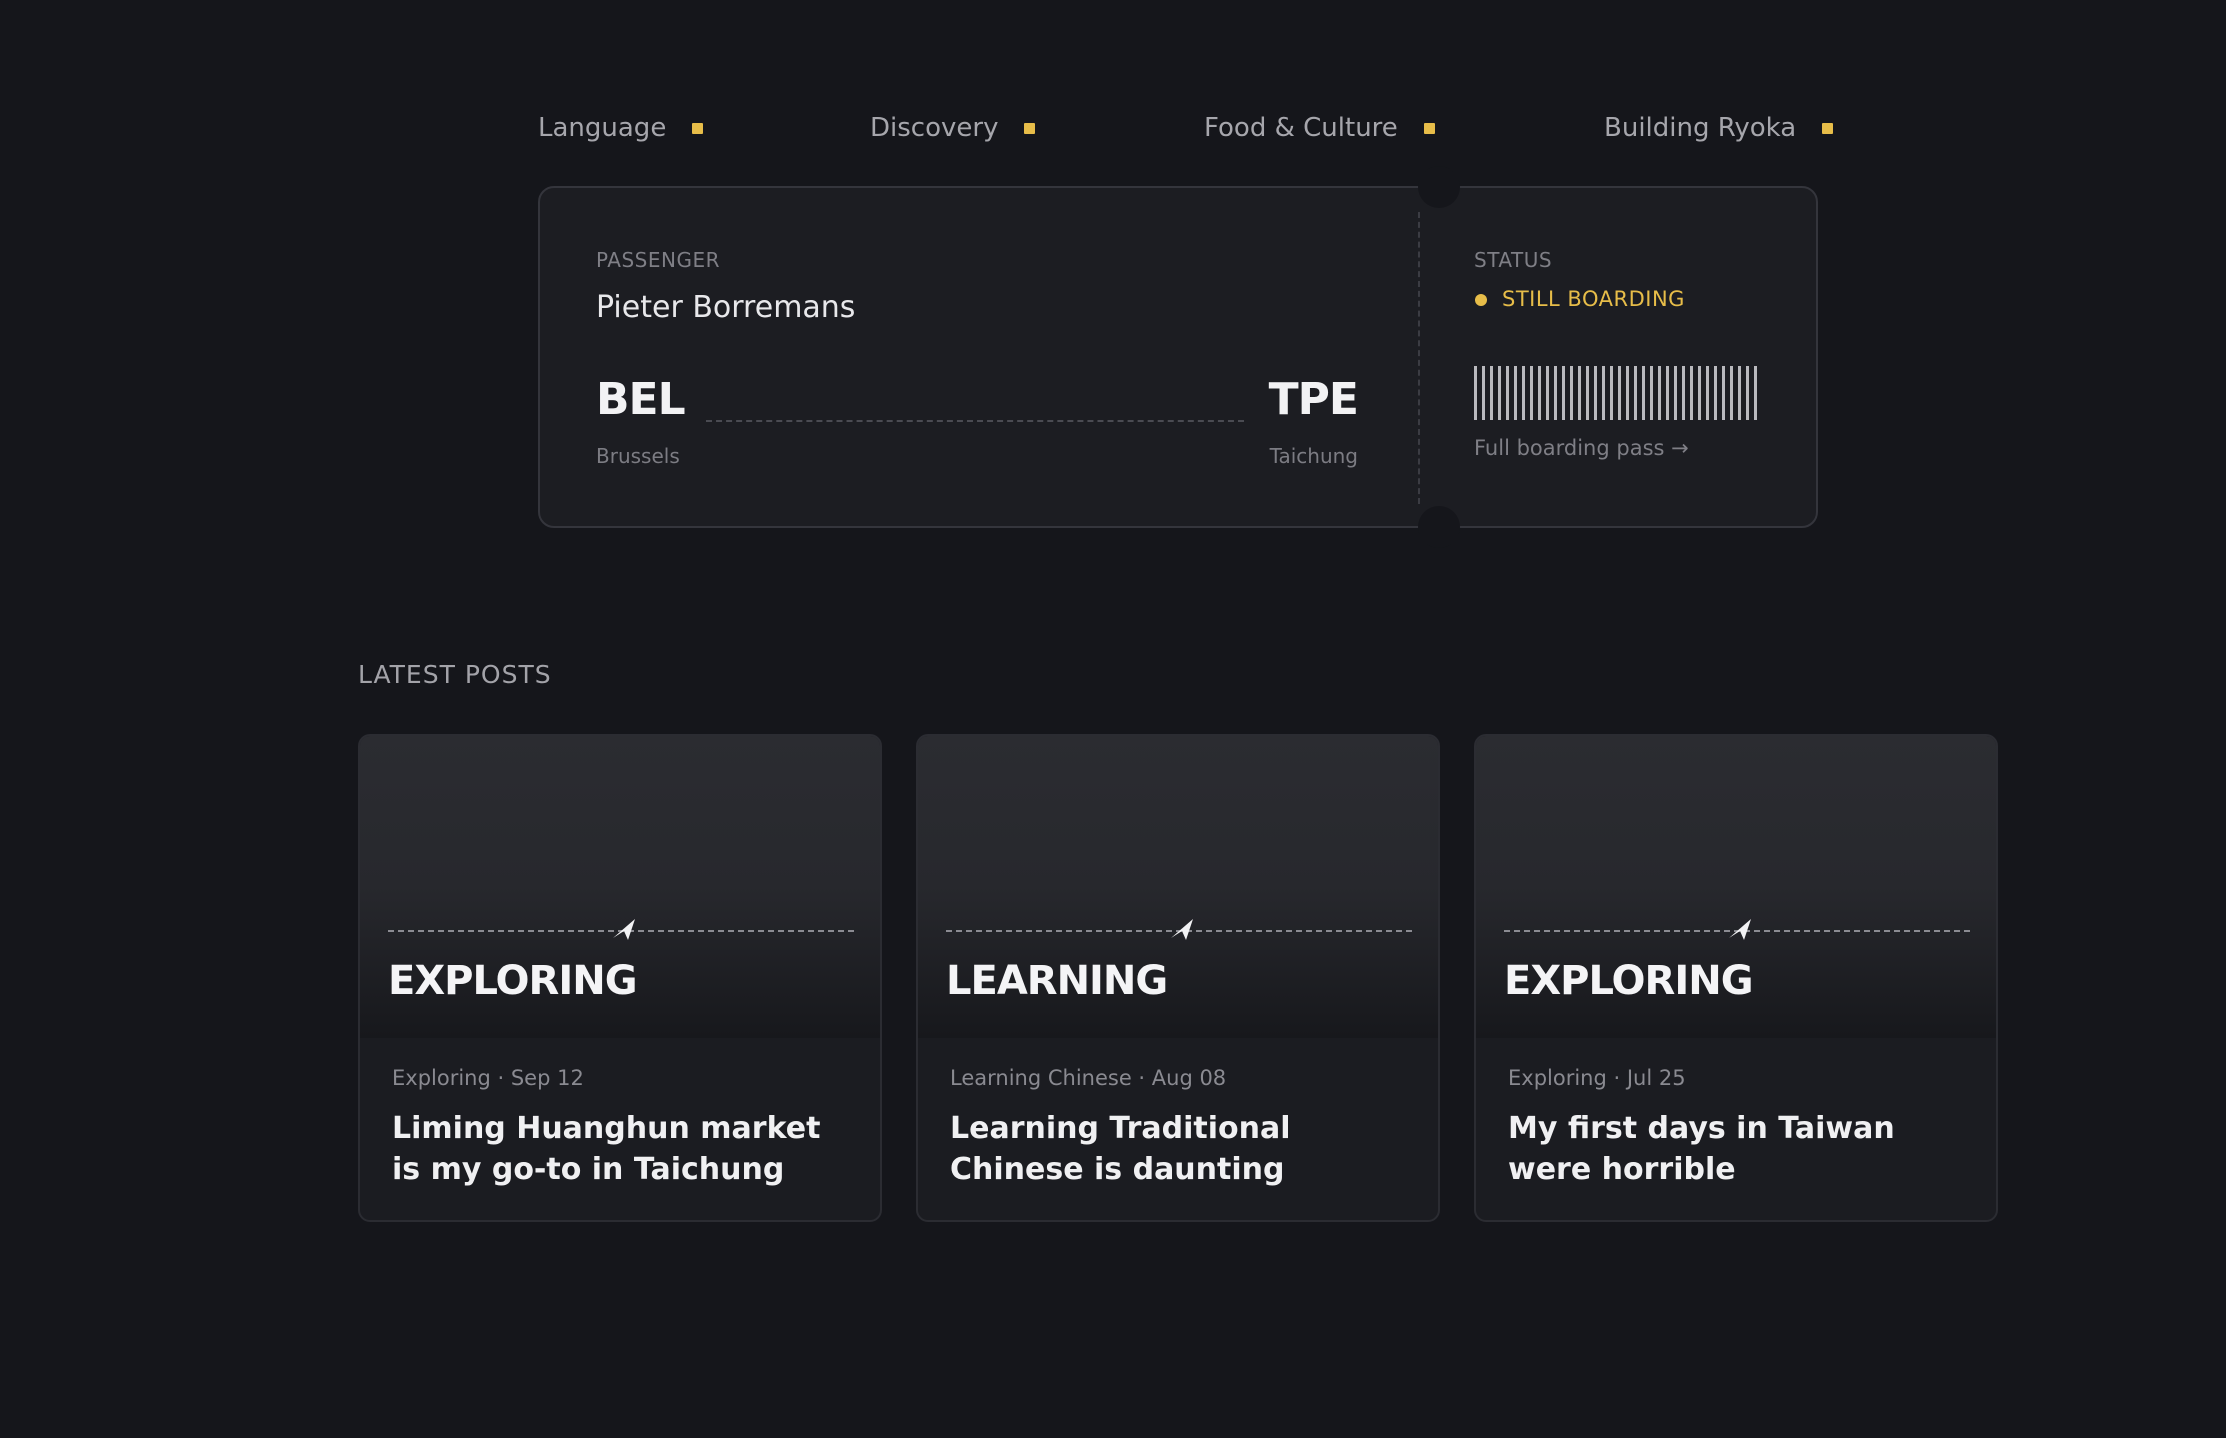  I want to click on nav-item-building-ryoka: Building Ryoka, so click(1719, 128).